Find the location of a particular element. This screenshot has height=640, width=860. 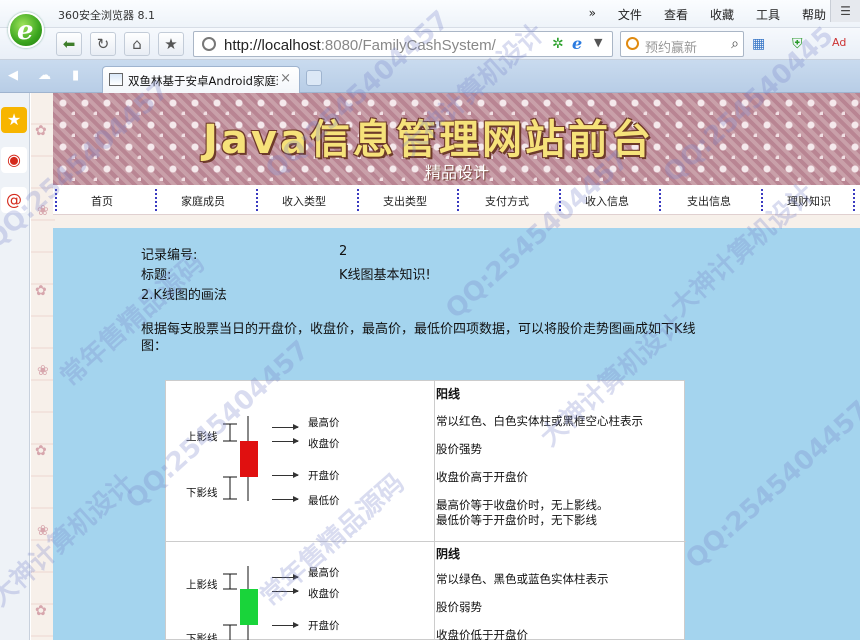

favorites-star-icon: ★ is located at coordinates (14, 120).